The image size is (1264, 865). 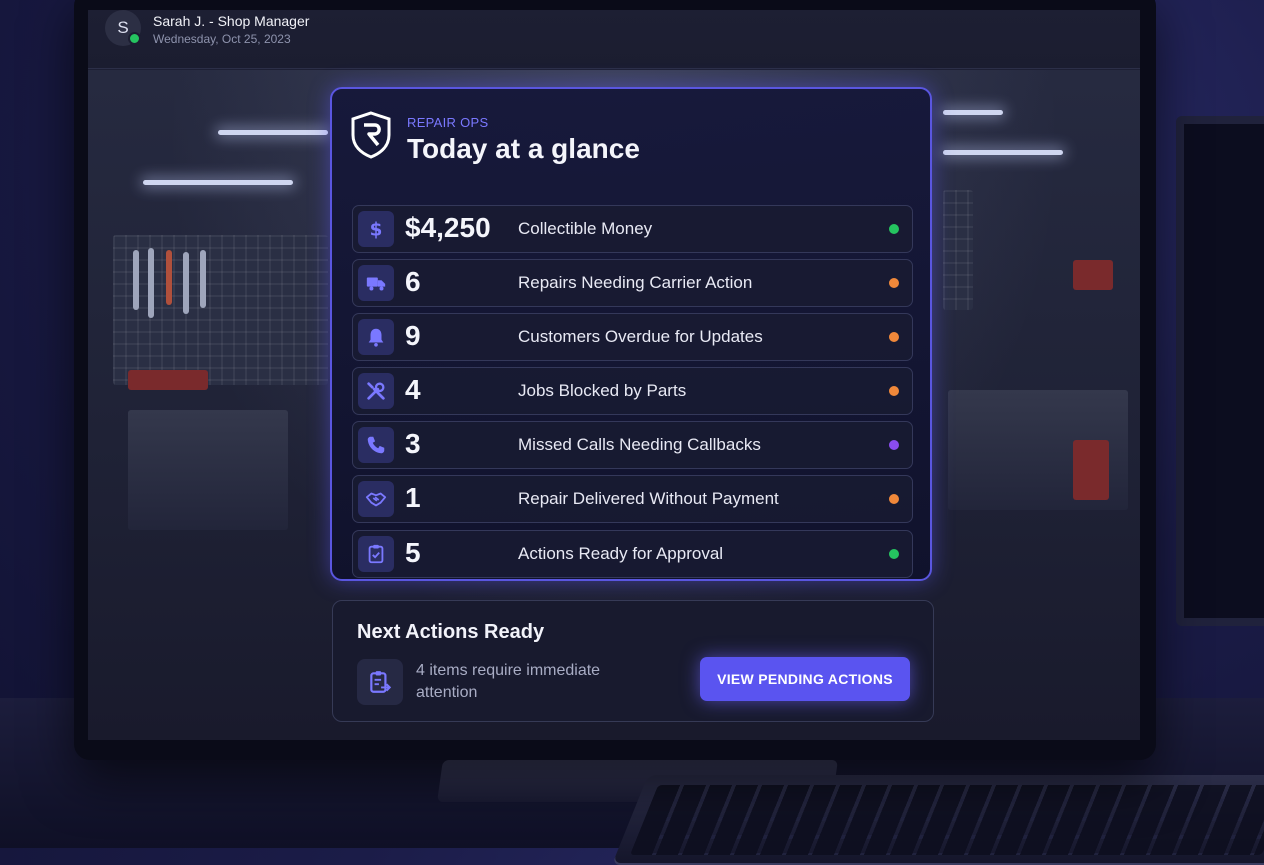 I want to click on dollar-icon: $, so click(x=376, y=229).